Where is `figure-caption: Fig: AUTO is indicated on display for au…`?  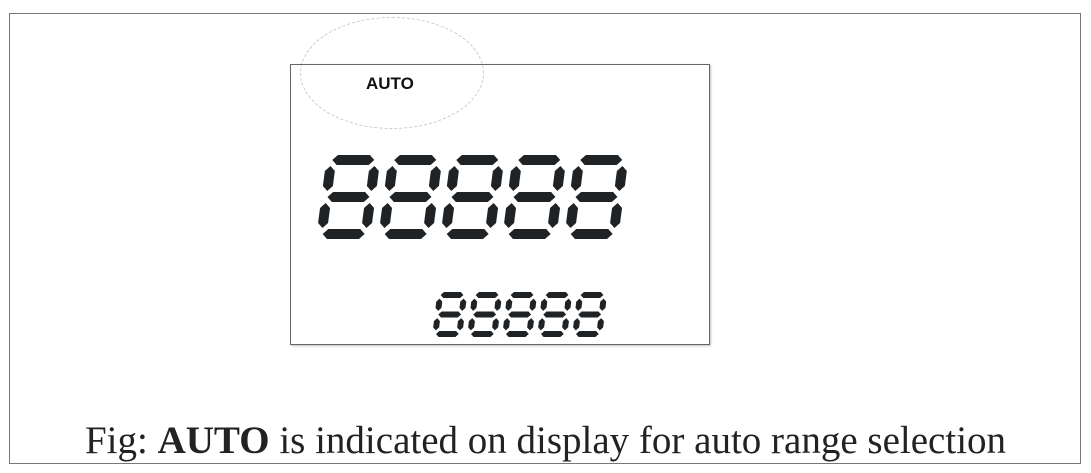 figure-caption: Fig: AUTO is indicated on display for au… is located at coordinates (545, 440).